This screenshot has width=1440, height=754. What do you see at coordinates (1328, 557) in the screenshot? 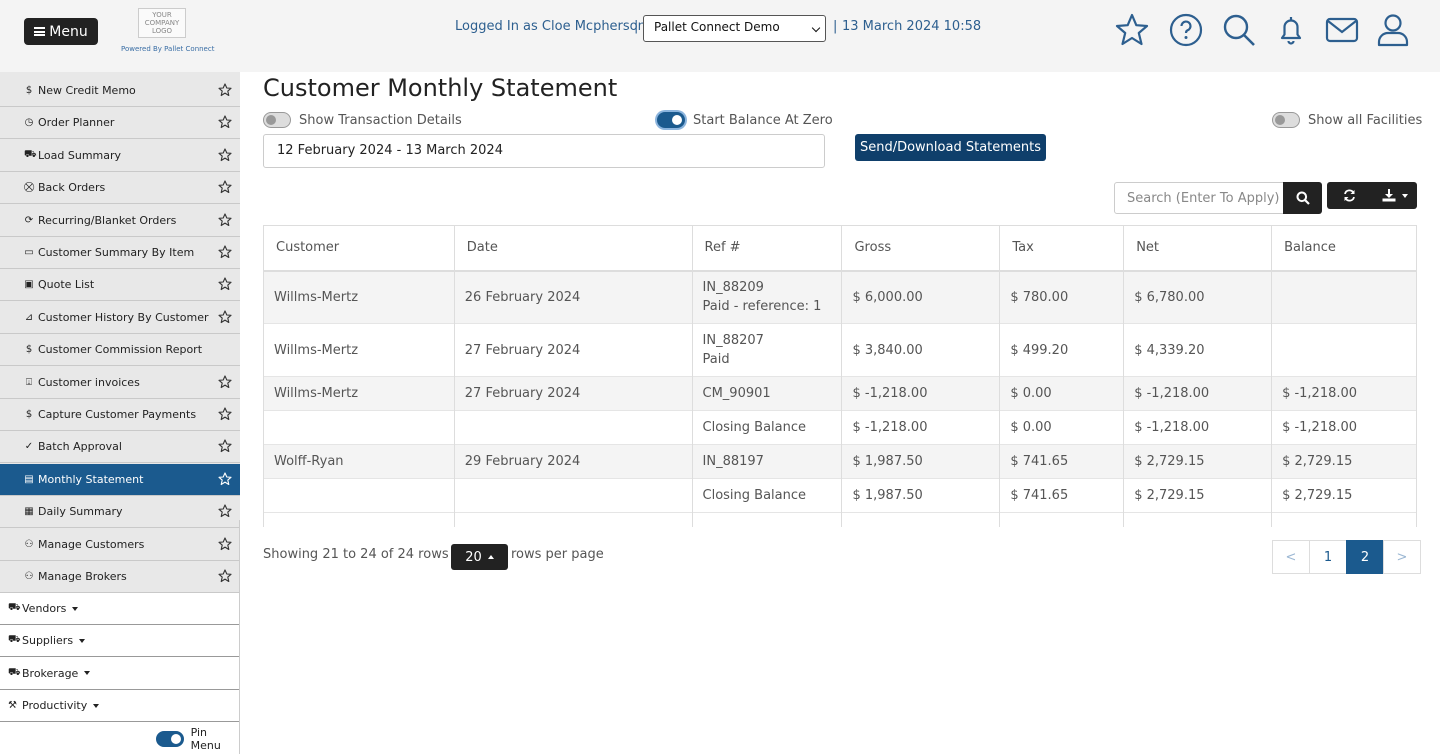
I see `page-1-button: 1` at bounding box center [1328, 557].